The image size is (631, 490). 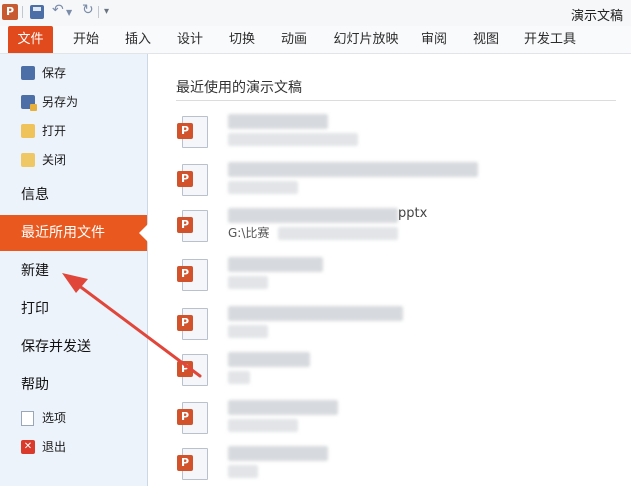 What do you see at coordinates (54, 131) in the screenshot?
I see `nav-open-label: 打开` at bounding box center [54, 131].